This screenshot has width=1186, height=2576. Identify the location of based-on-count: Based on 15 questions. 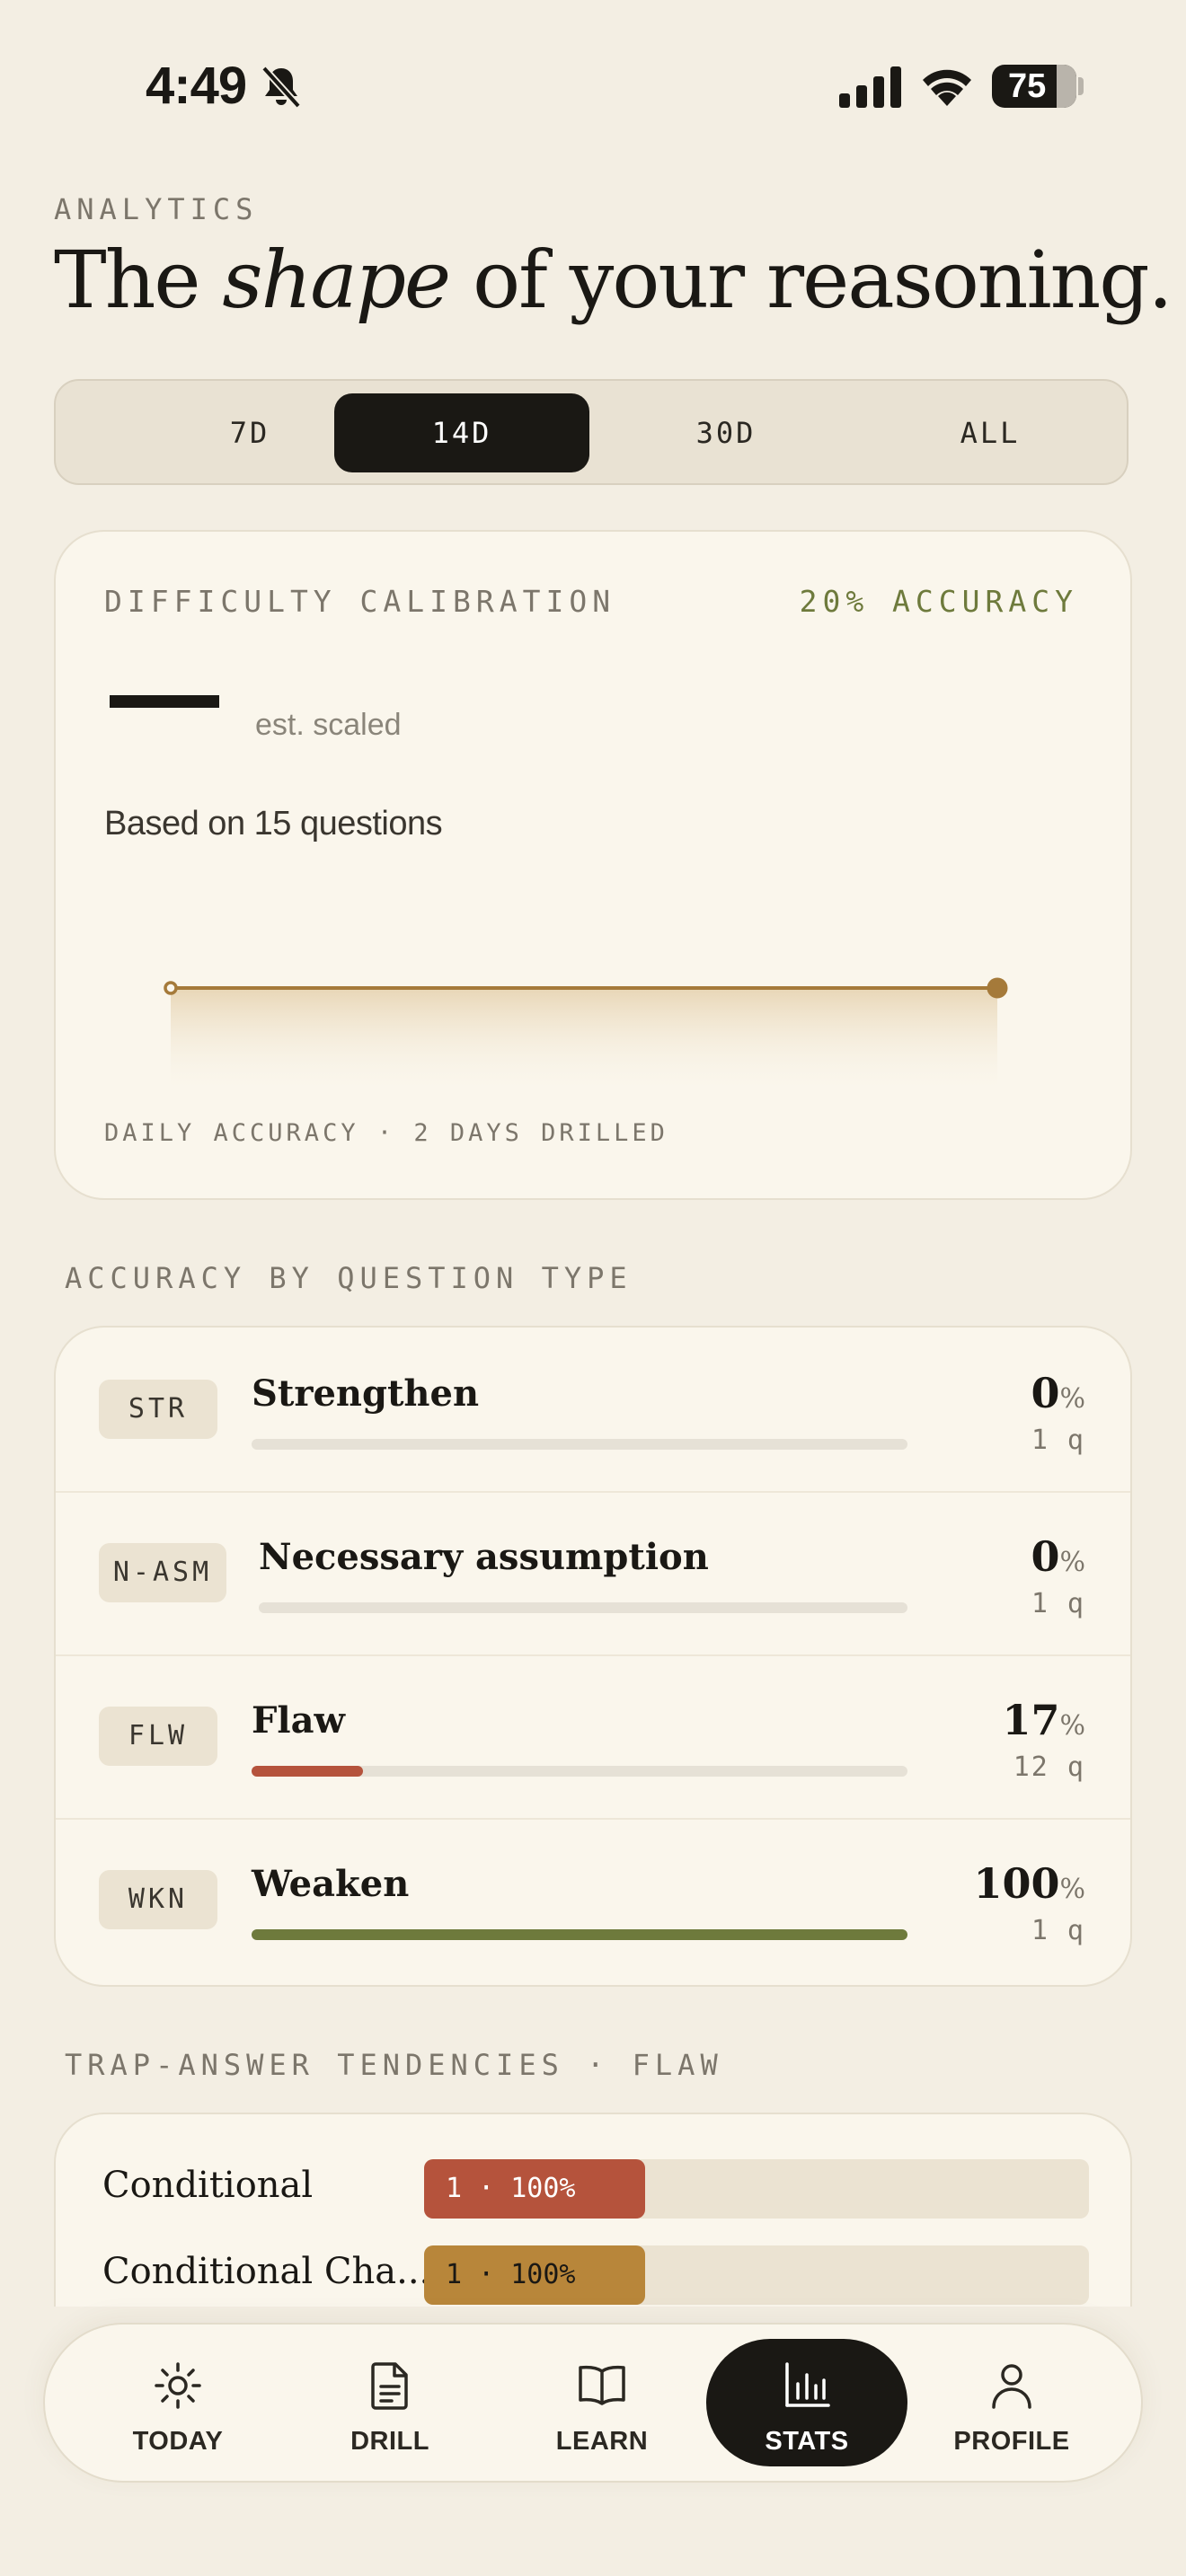
(273, 823).